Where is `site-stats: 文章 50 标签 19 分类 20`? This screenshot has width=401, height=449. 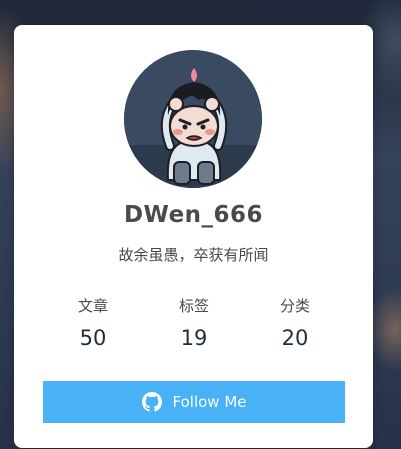 site-stats: 文章 50 标签 19 分类 20 is located at coordinates (194, 323).